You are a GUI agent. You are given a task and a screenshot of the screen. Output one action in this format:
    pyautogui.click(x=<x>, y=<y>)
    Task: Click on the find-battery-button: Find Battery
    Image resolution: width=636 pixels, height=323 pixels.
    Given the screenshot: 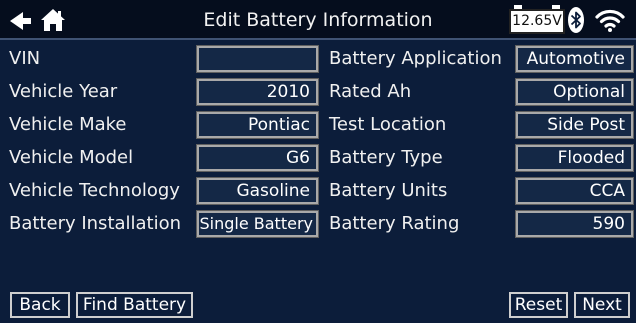 What is the action you would take?
    pyautogui.click(x=134, y=305)
    